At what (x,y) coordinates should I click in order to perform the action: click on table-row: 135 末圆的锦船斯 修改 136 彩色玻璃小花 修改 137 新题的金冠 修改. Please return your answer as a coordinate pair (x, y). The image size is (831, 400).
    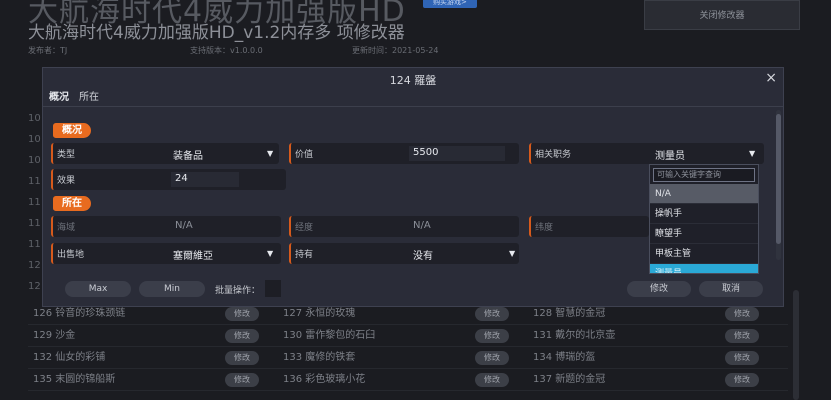
    Looking at the image, I should click on (408, 380).